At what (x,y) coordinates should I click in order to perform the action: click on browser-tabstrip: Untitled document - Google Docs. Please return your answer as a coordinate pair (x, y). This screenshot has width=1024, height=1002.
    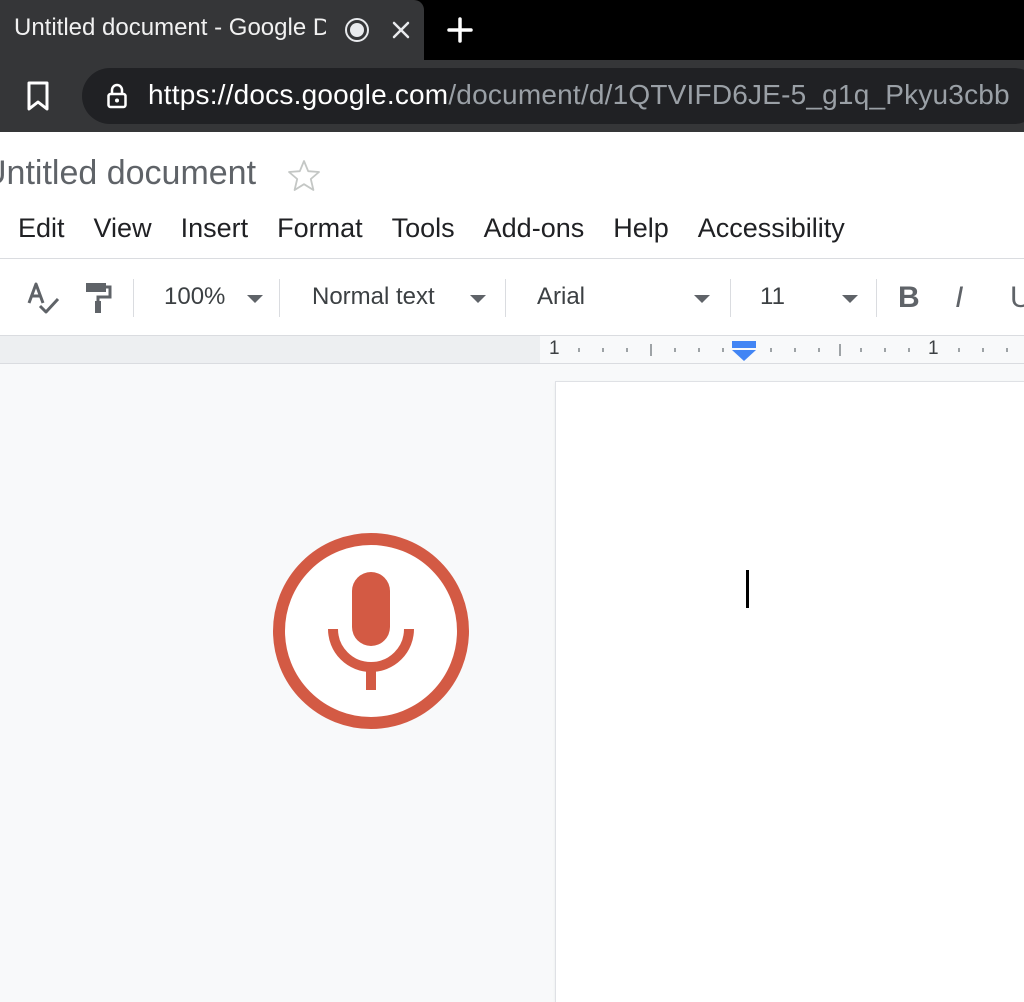
    Looking at the image, I should click on (512, 30).